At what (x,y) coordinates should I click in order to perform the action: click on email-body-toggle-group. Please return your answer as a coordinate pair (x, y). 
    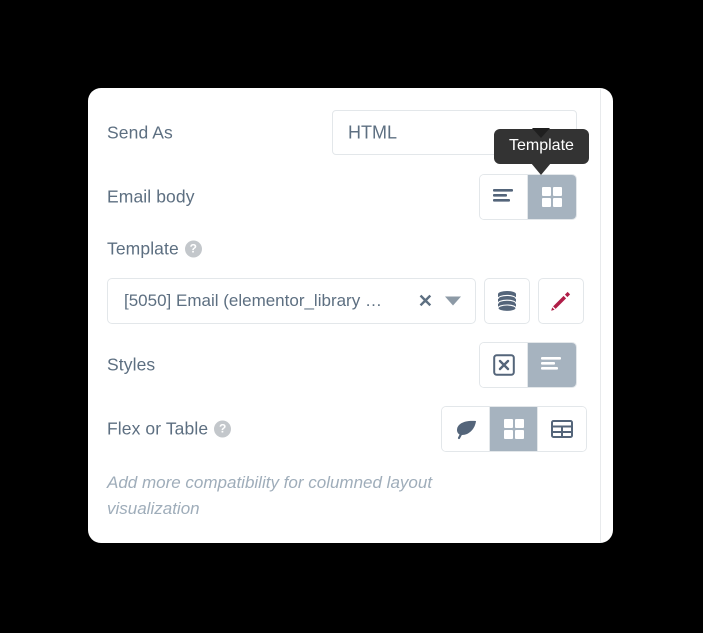
    Looking at the image, I should click on (528, 197).